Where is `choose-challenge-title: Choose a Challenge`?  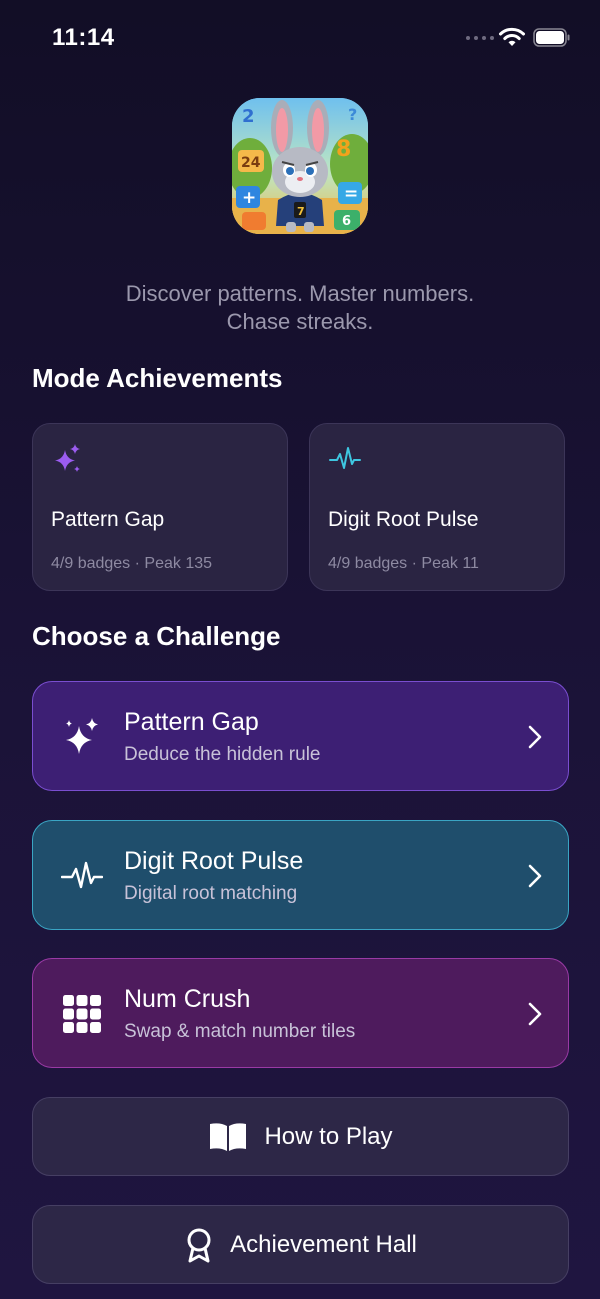 choose-challenge-title: Choose a Challenge is located at coordinates (156, 636).